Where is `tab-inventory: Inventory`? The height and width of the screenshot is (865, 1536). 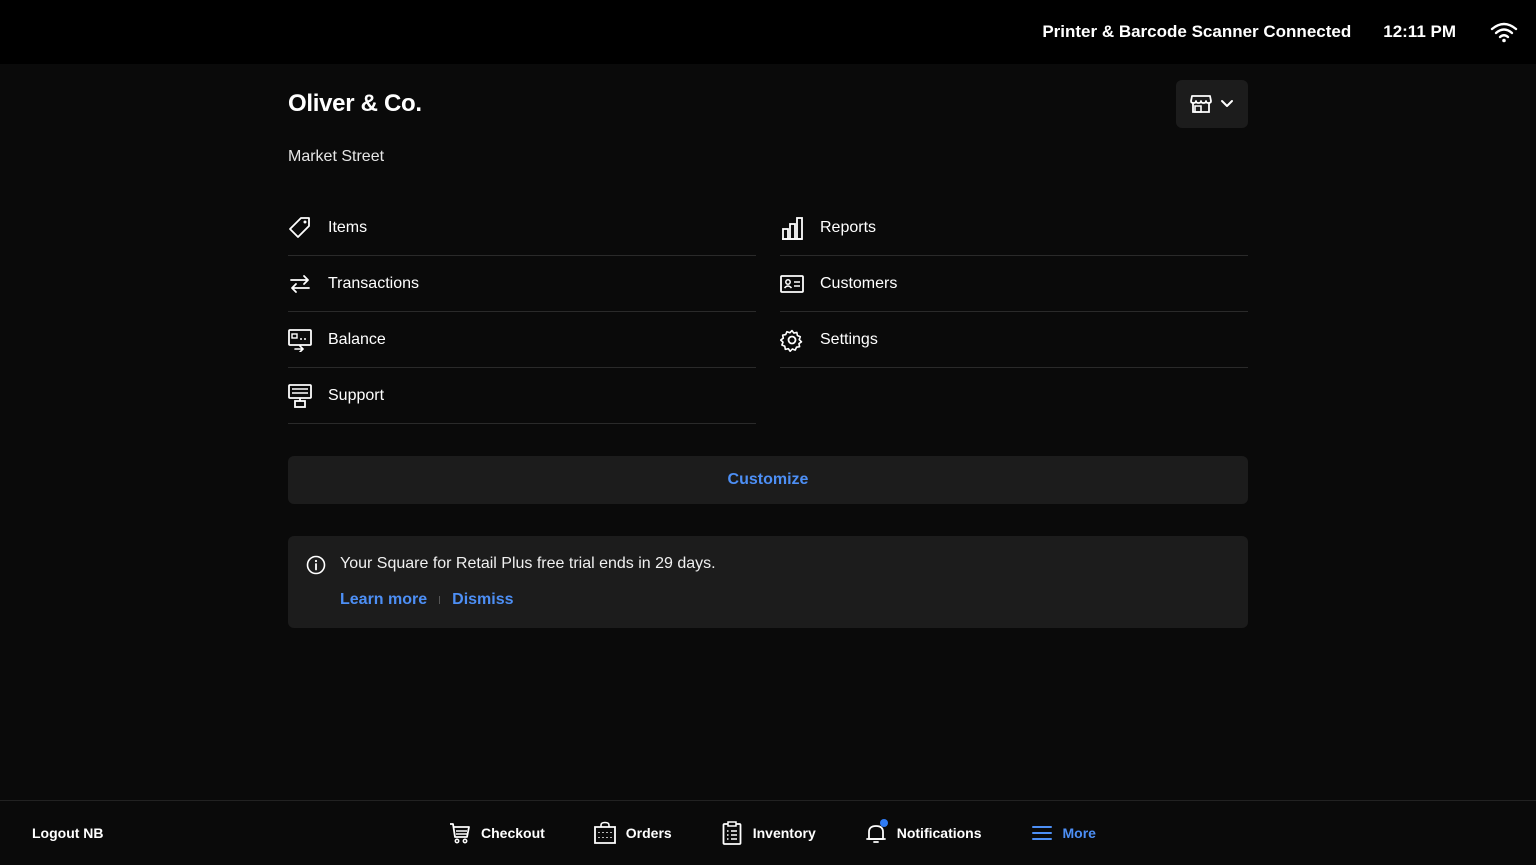
tab-inventory: Inventory is located at coordinates (768, 833).